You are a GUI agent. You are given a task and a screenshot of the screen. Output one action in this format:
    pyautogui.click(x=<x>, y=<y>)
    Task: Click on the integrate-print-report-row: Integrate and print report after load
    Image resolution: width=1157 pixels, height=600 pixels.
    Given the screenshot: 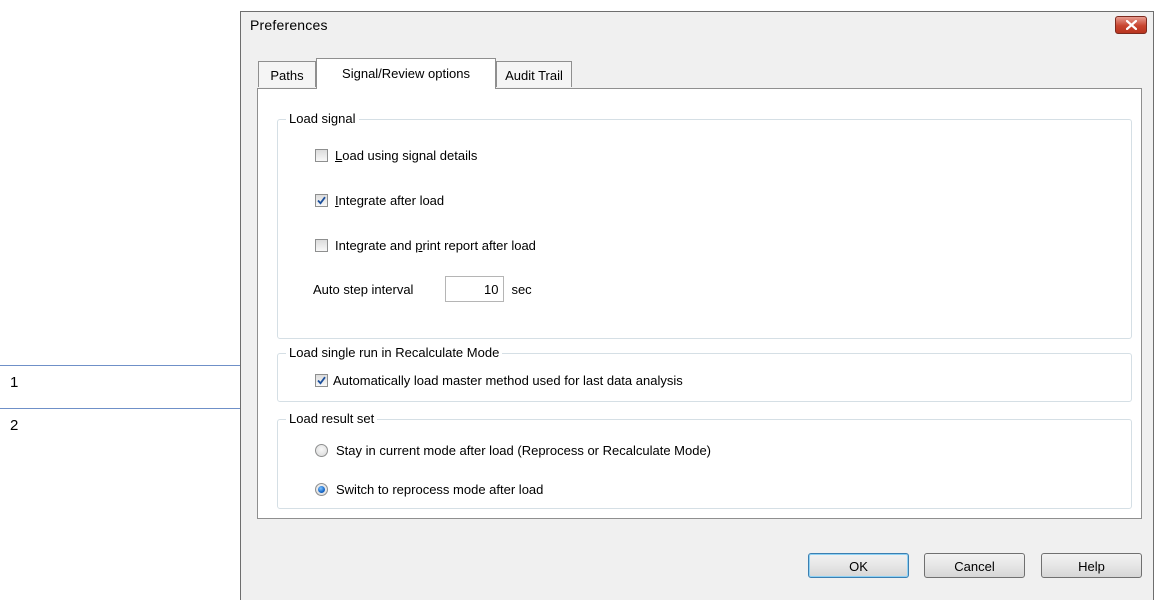 What is the action you would take?
    pyautogui.click(x=425, y=245)
    